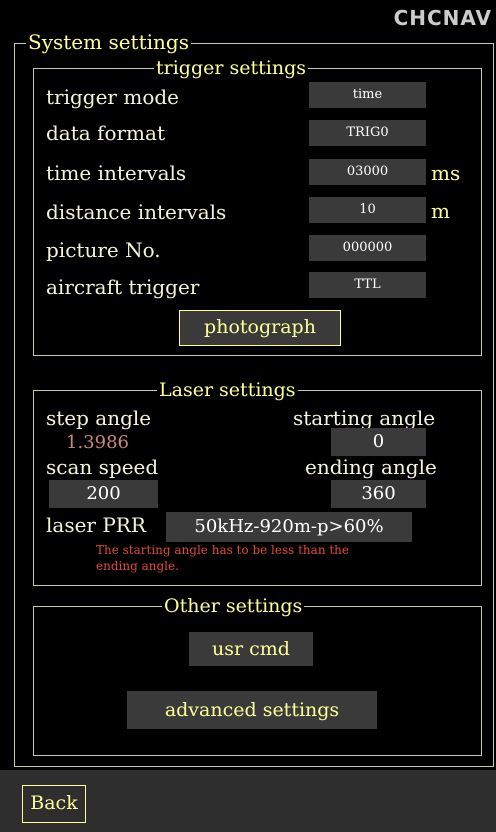 The image size is (496, 832). What do you see at coordinates (440, 211) in the screenshot?
I see `distance-intervals-unit: m` at bounding box center [440, 211].